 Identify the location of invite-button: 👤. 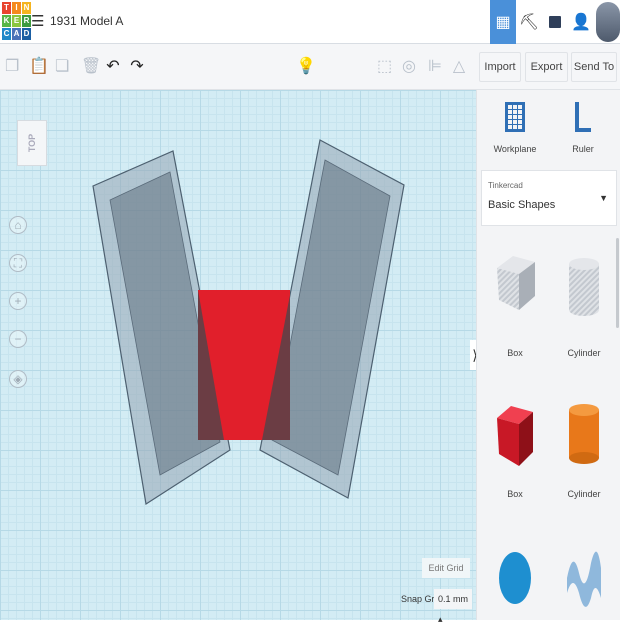
(581, 22).